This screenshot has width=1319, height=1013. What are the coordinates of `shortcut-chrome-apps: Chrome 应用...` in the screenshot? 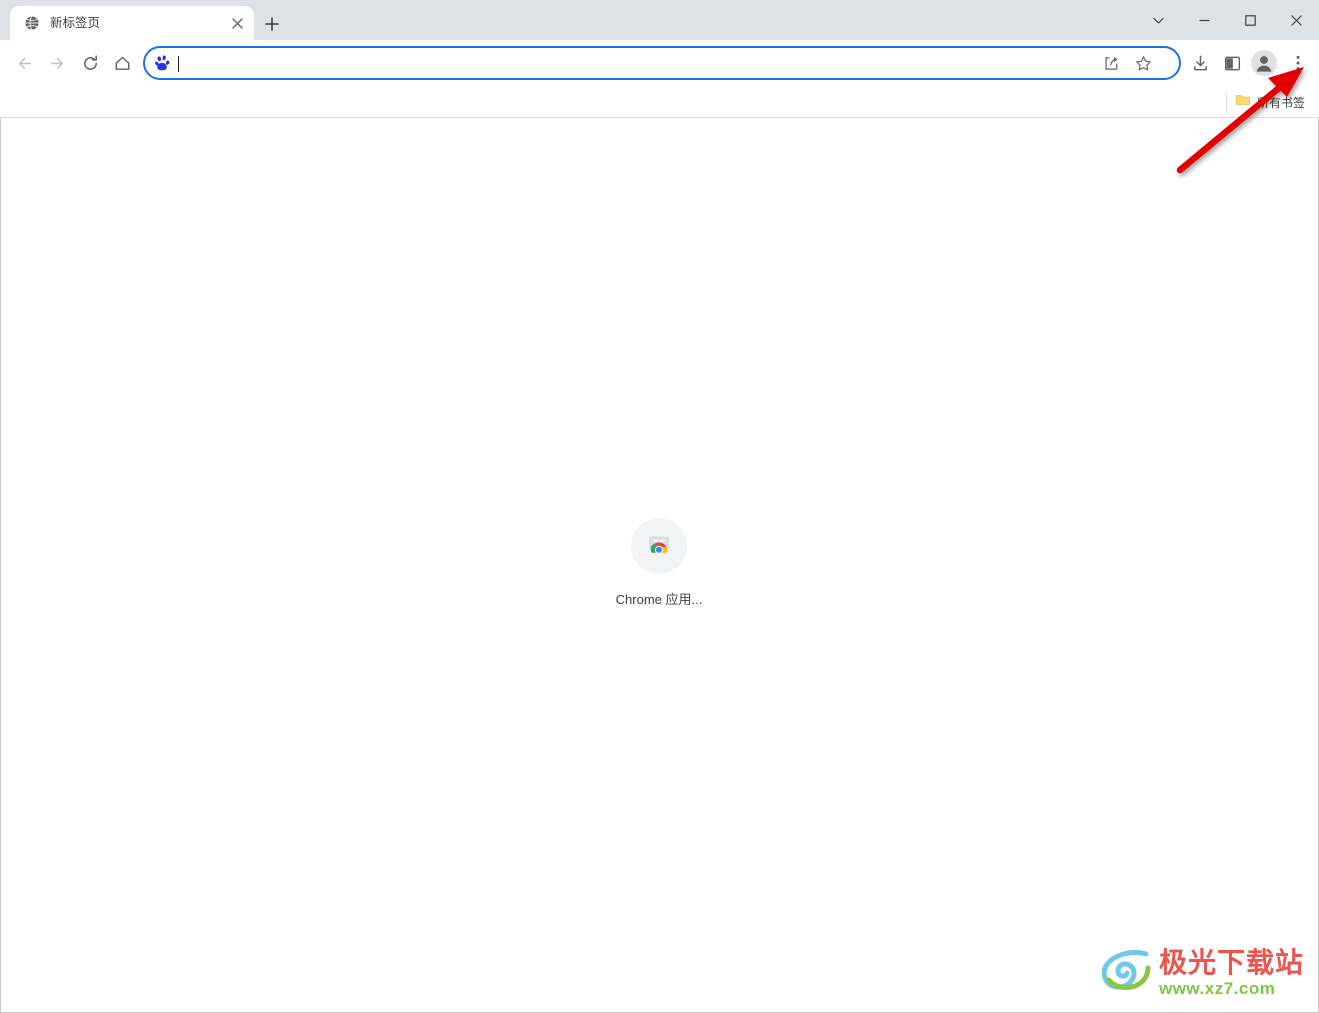 It's located at (659, 563).